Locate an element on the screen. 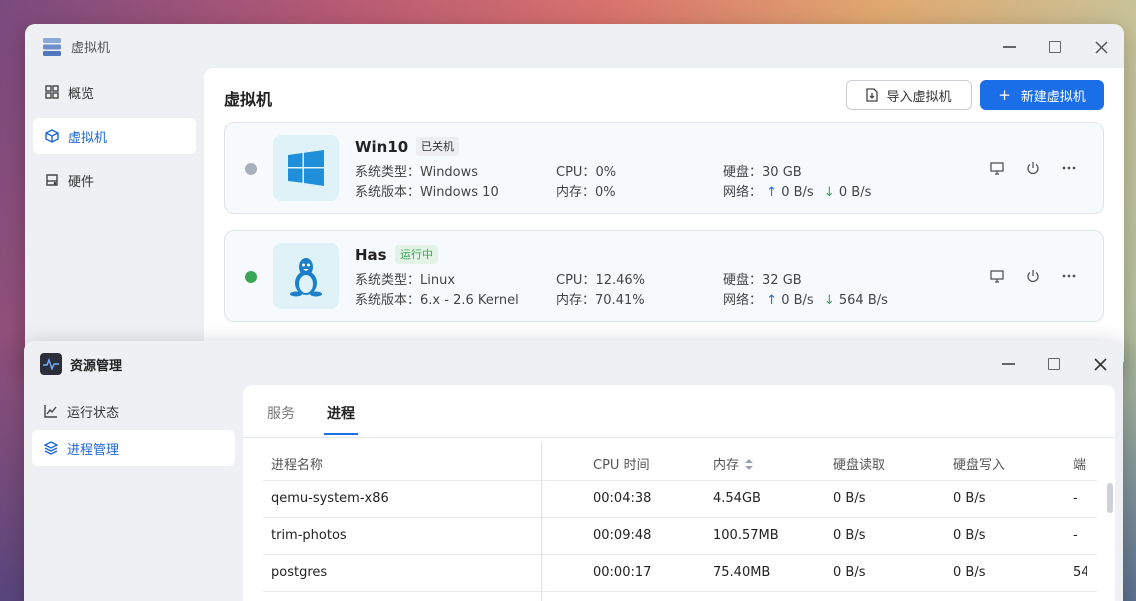 The image size is (1136, 601). column-header: 端 is located at coordinates (1080, 463).